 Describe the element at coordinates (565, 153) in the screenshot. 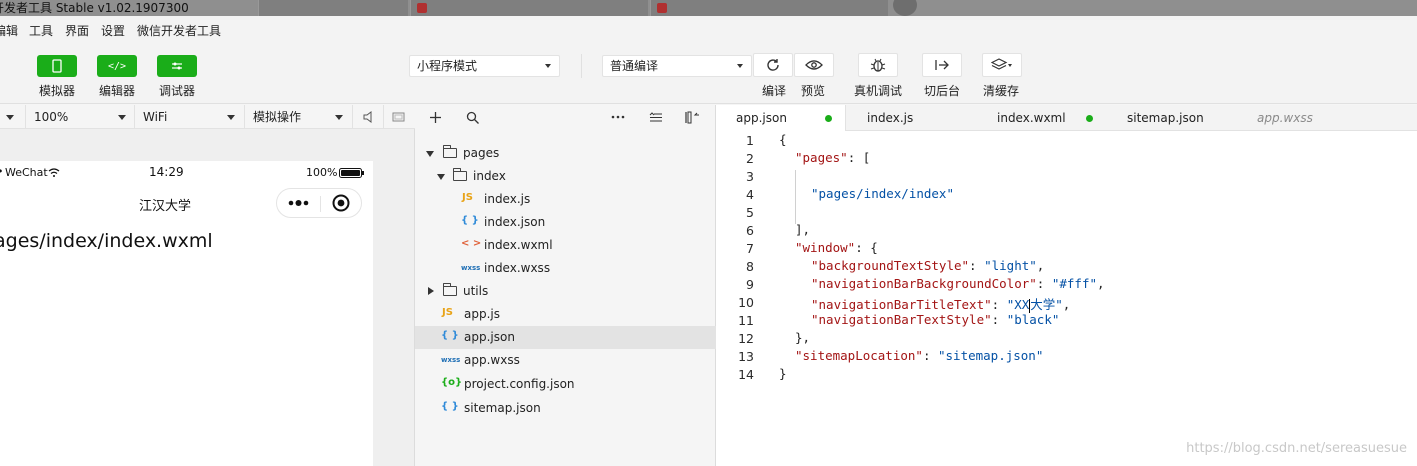

I see `tree-folder-pages: pages` at that location.